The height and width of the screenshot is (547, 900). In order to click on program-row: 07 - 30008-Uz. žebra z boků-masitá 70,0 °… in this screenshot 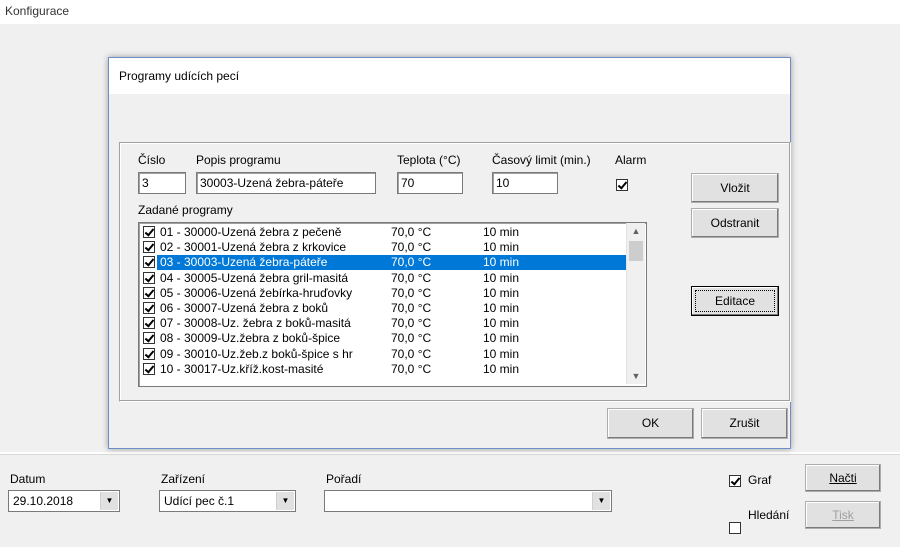, I will do `click(383, 323)`.